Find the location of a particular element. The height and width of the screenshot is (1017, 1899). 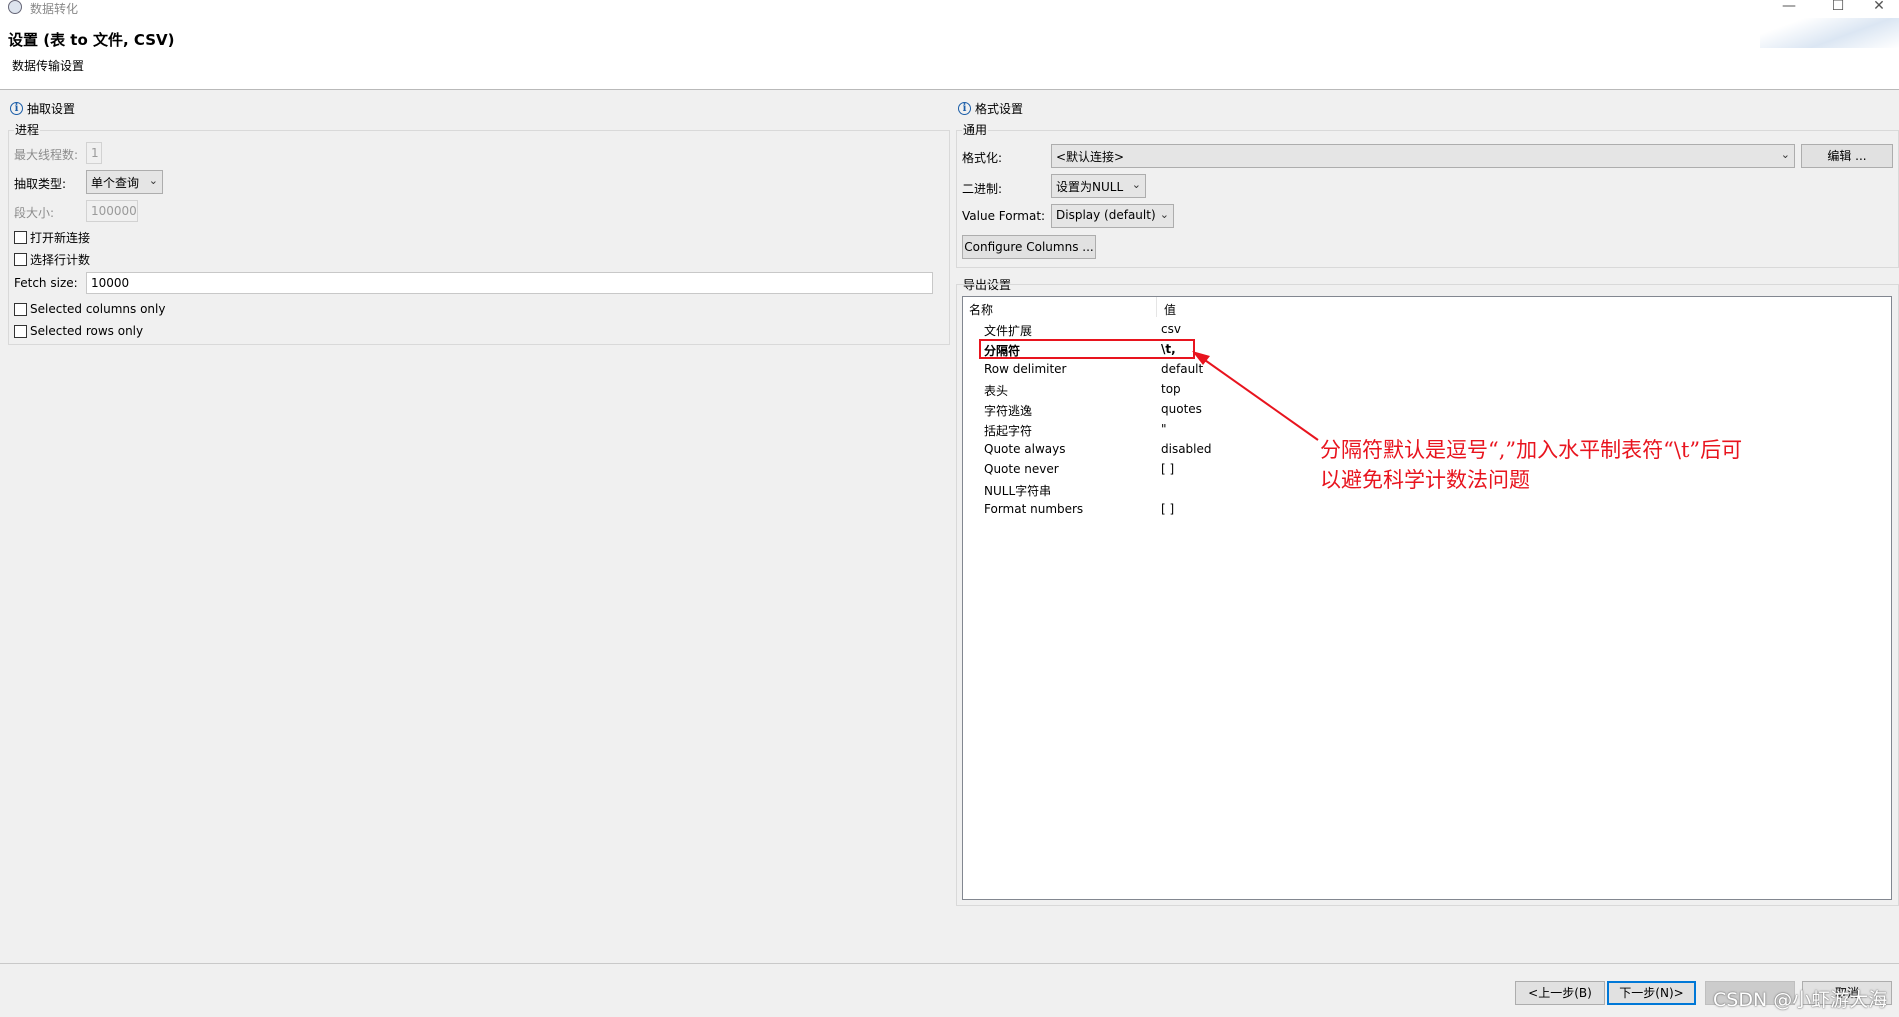

property-value: top is located at coordinates (1171, 389).